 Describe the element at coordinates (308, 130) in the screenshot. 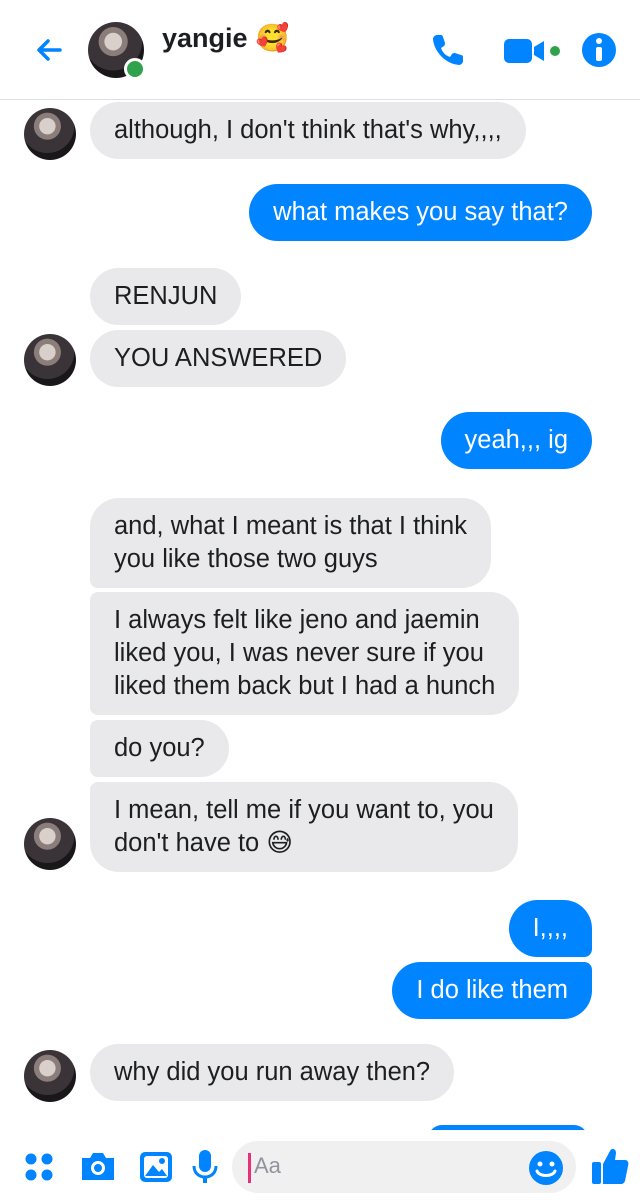

I see `incoming-message: although, I don't think that's why,,,,` at that location.